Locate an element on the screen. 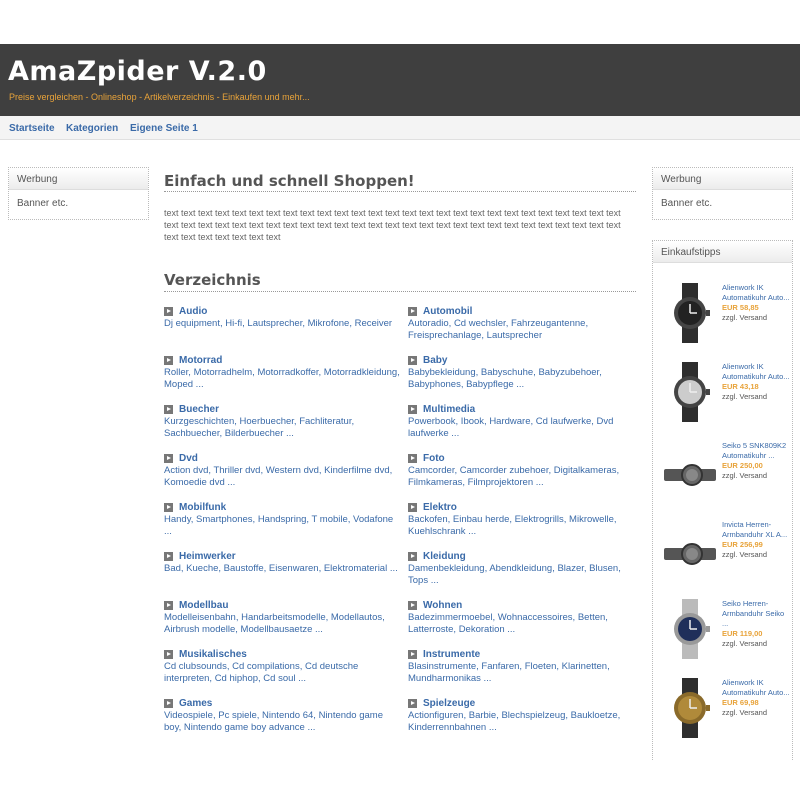  category-title-label: Elektro is located at coordinates (440, 507).